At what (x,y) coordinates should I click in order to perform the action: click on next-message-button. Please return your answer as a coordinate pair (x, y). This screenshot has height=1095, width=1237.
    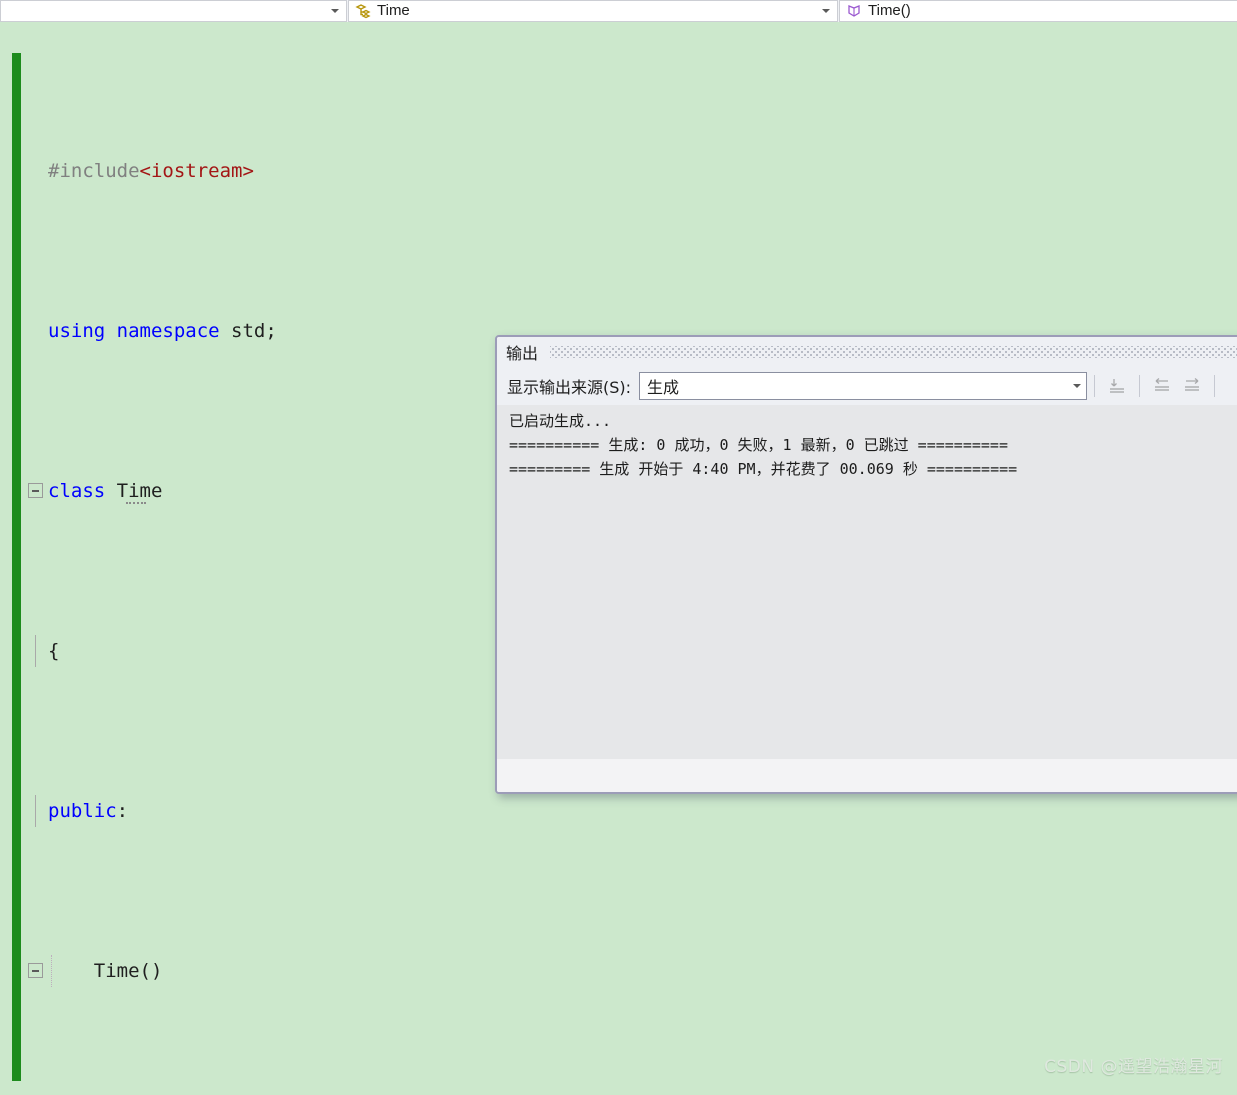
    Looking at the image, I should click on (1192, 386).